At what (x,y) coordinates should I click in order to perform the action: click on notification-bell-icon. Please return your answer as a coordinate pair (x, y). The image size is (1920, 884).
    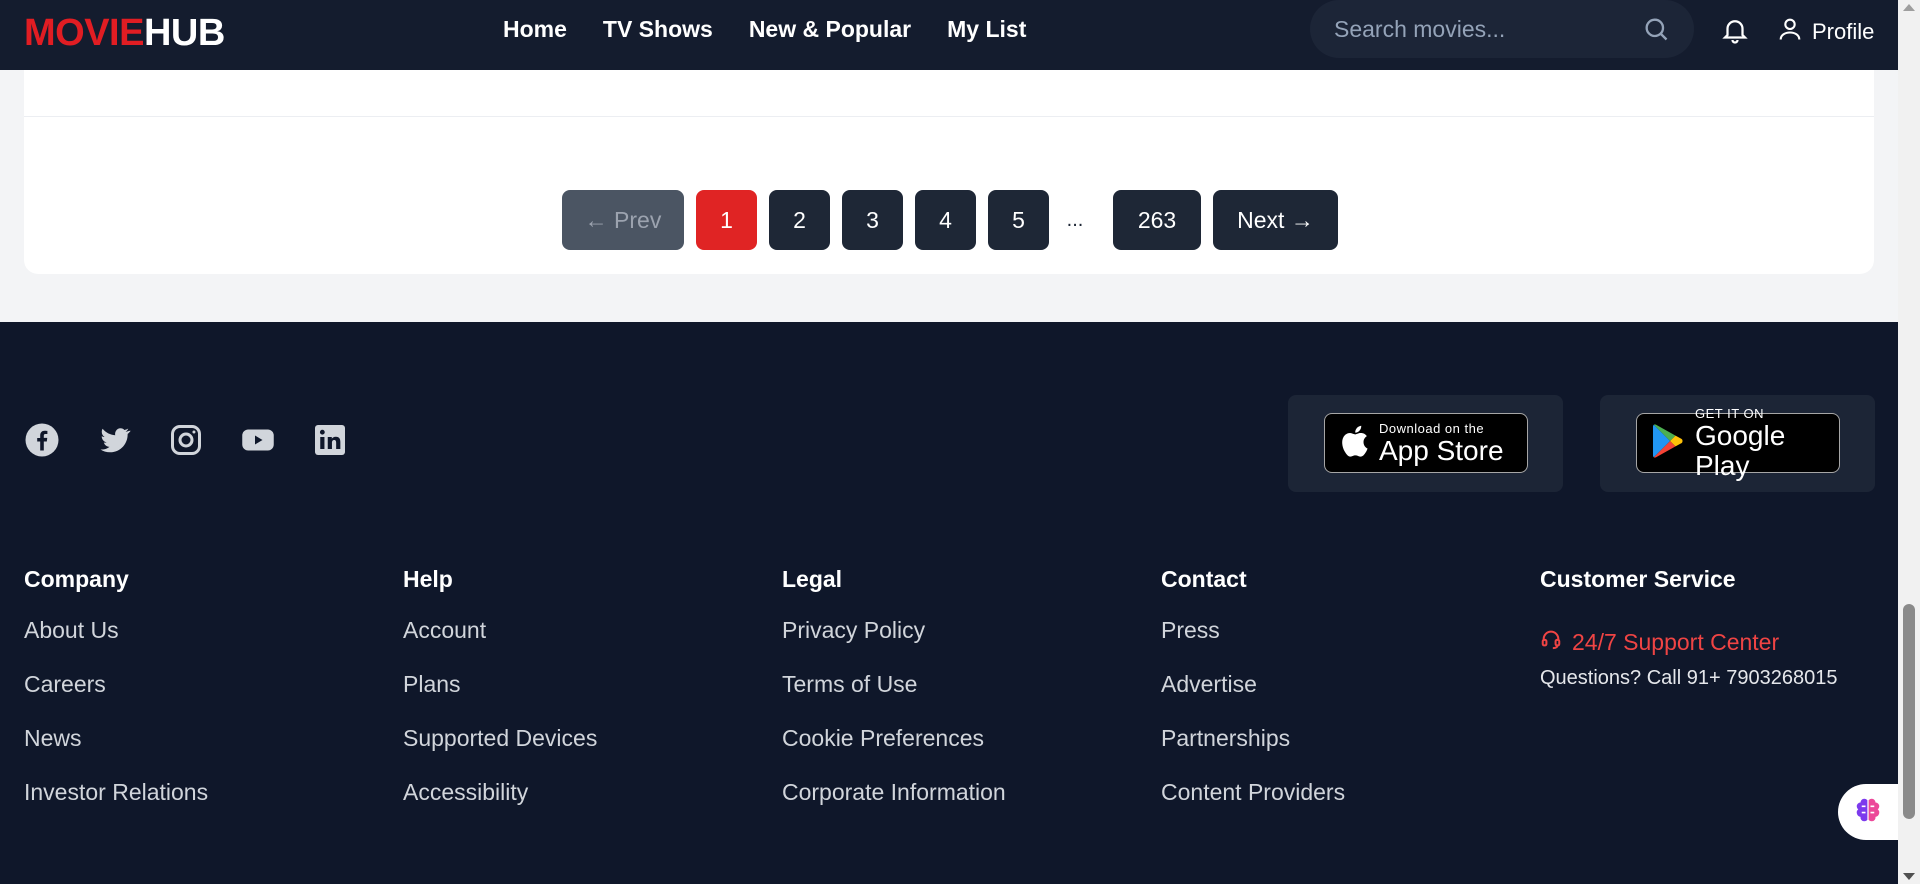
    Looking at the image, I should click on (1735, 32).